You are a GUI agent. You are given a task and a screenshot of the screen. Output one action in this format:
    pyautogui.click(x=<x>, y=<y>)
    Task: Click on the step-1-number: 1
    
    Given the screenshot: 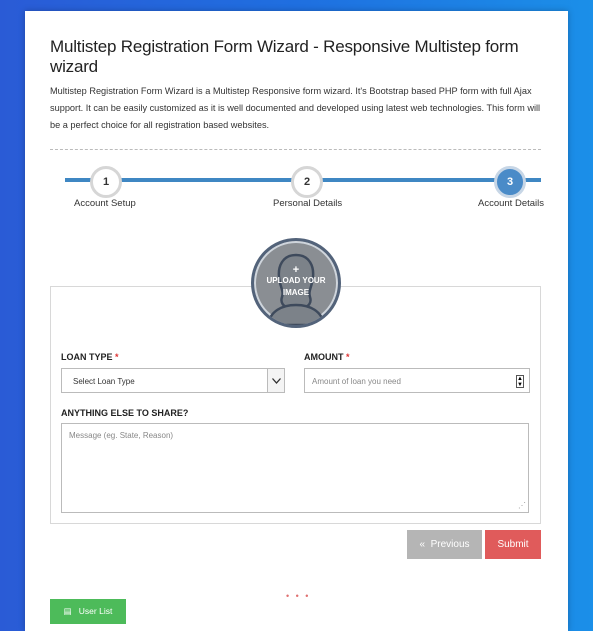 What is the action you would take?
    pyautogui.click(x=106, y=182)
    